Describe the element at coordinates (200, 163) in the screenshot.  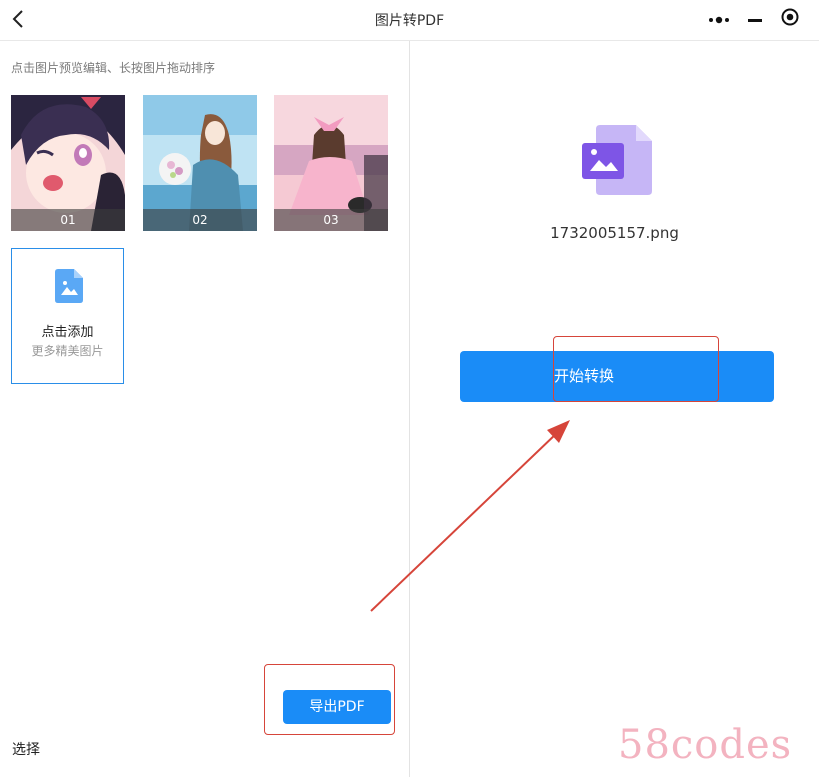
I see `image-thumb-2: 02` at that location.